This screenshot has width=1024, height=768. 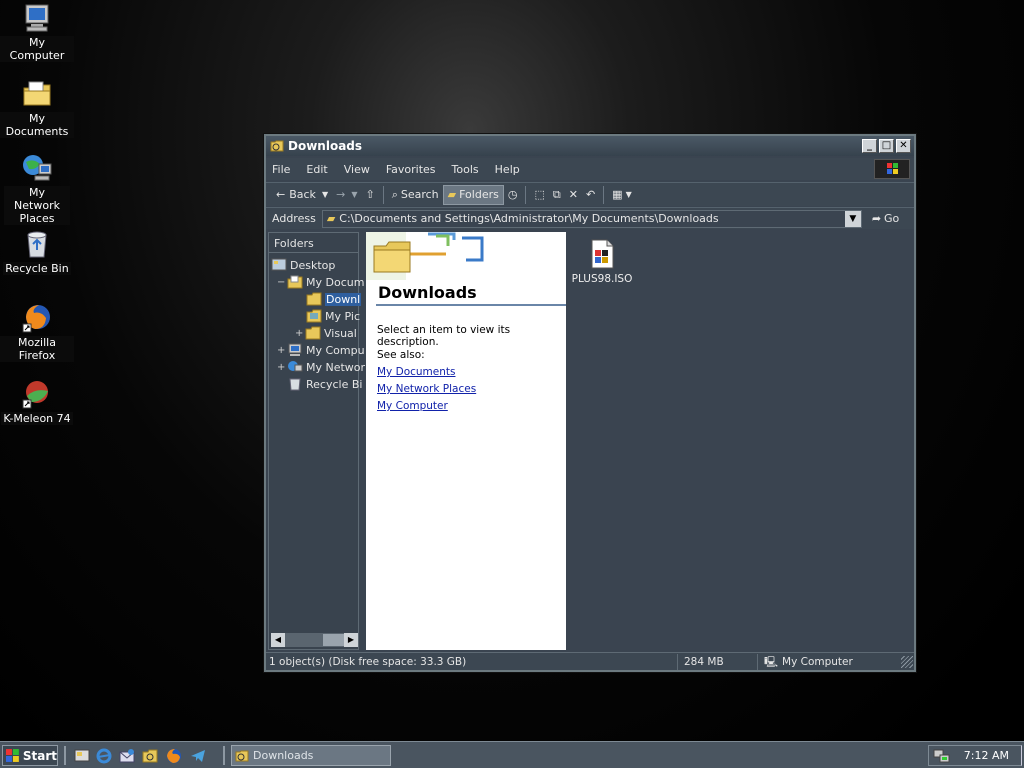 What do you see at coordinates (37, 125) in the screenshot?
I see `desktop-icon-label: My Documents` at bounding box center [37, 125].